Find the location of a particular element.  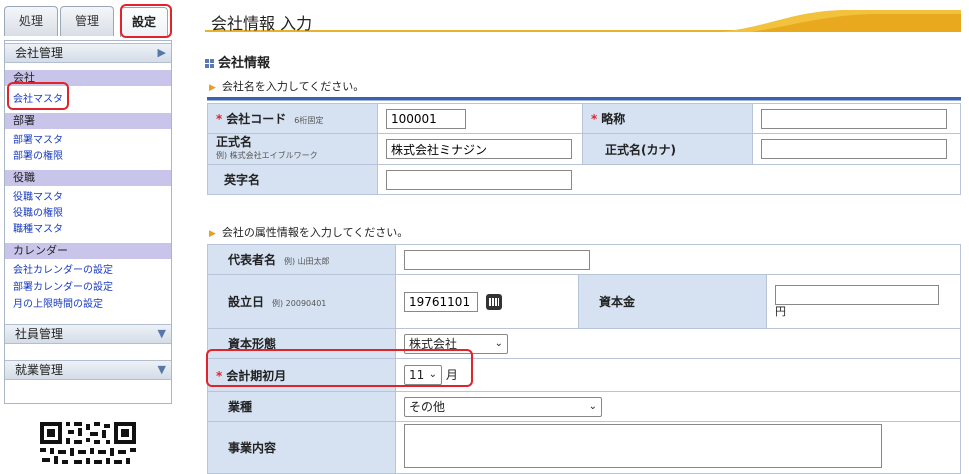

english-name-input is located at coordinates (479, 179).